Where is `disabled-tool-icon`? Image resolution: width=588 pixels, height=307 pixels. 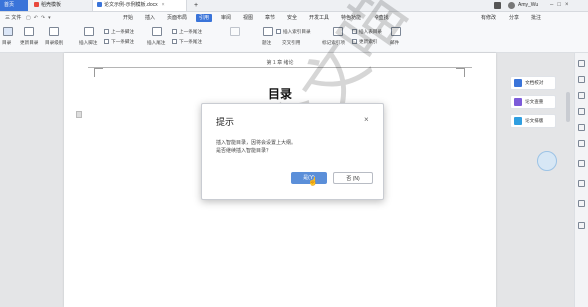 disabled-tool-icon is located at coordinates (235, 31).